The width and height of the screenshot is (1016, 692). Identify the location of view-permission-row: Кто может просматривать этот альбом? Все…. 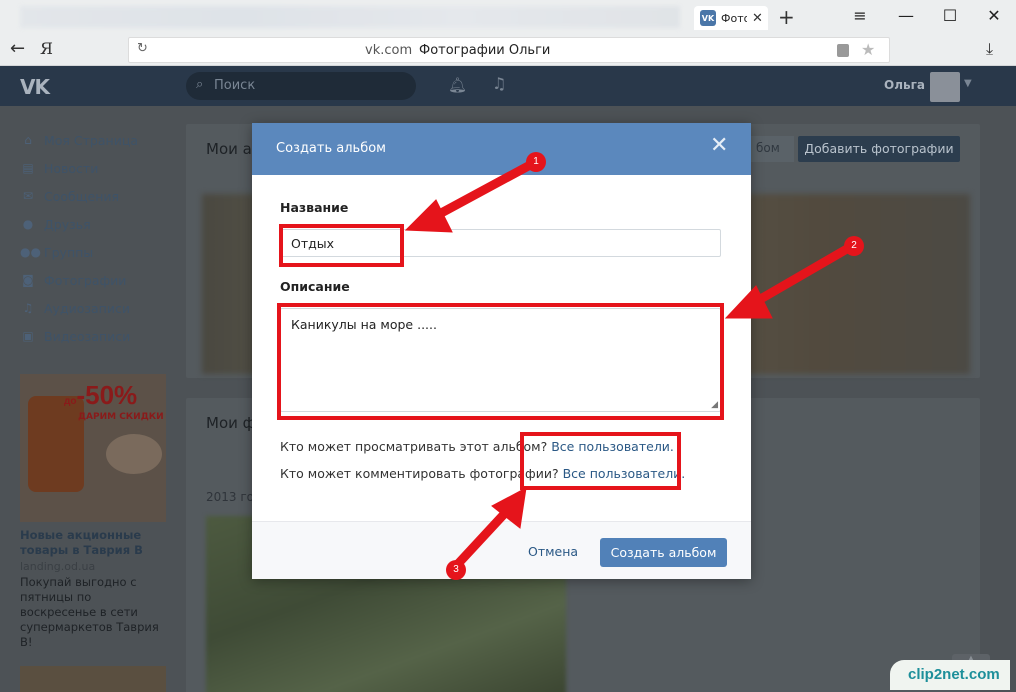
(477, 446).